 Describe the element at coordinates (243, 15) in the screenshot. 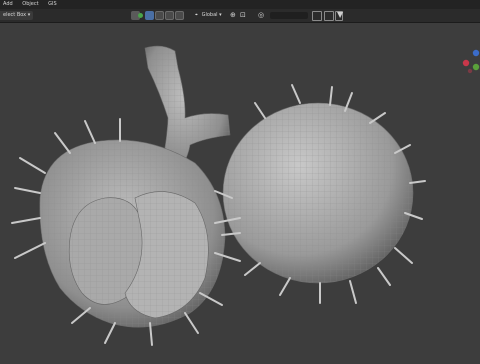

I see `snap-icon: ⊡` at that location.